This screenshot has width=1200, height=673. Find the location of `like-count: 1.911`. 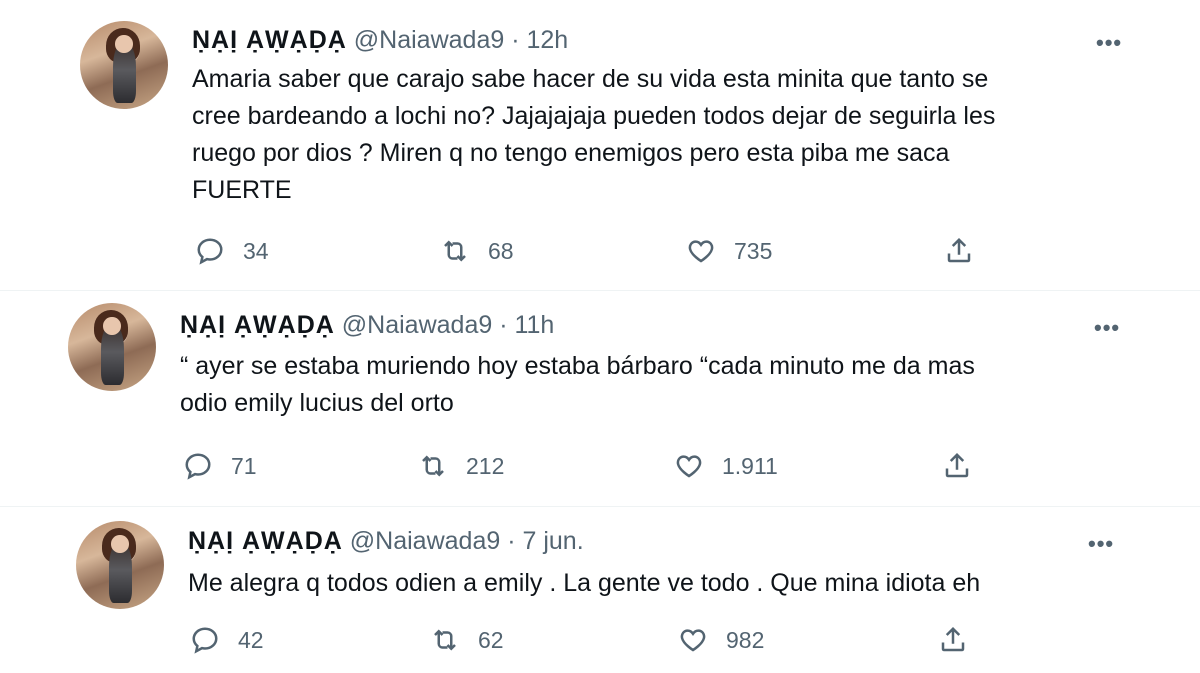

like-count: 1.911 is located at coordinates (750, 465).